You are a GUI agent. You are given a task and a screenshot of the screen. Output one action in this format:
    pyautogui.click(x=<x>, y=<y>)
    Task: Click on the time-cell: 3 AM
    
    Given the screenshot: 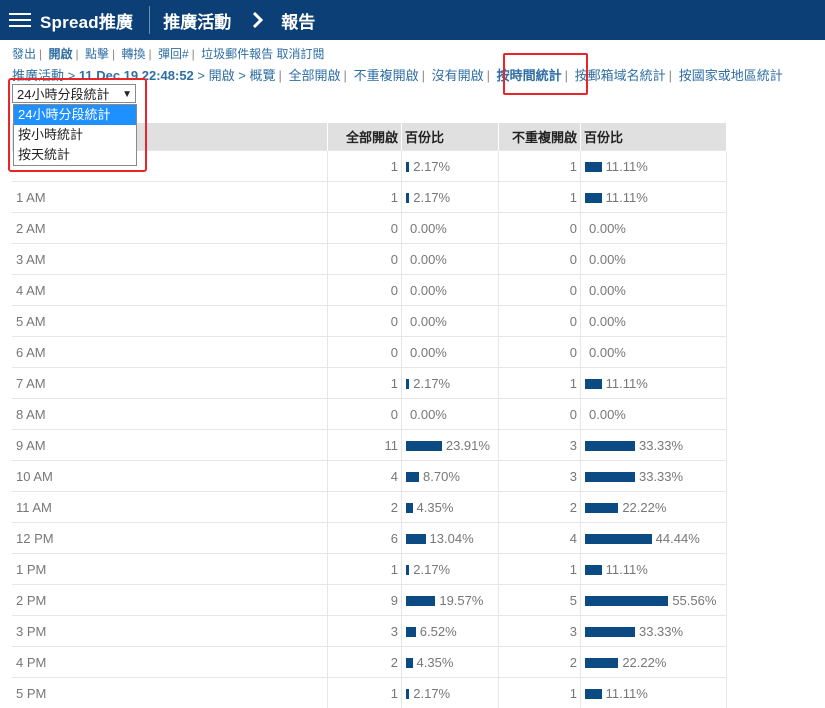 What is the action you would take?
    pyautogui.click(x=170, y=259)
    